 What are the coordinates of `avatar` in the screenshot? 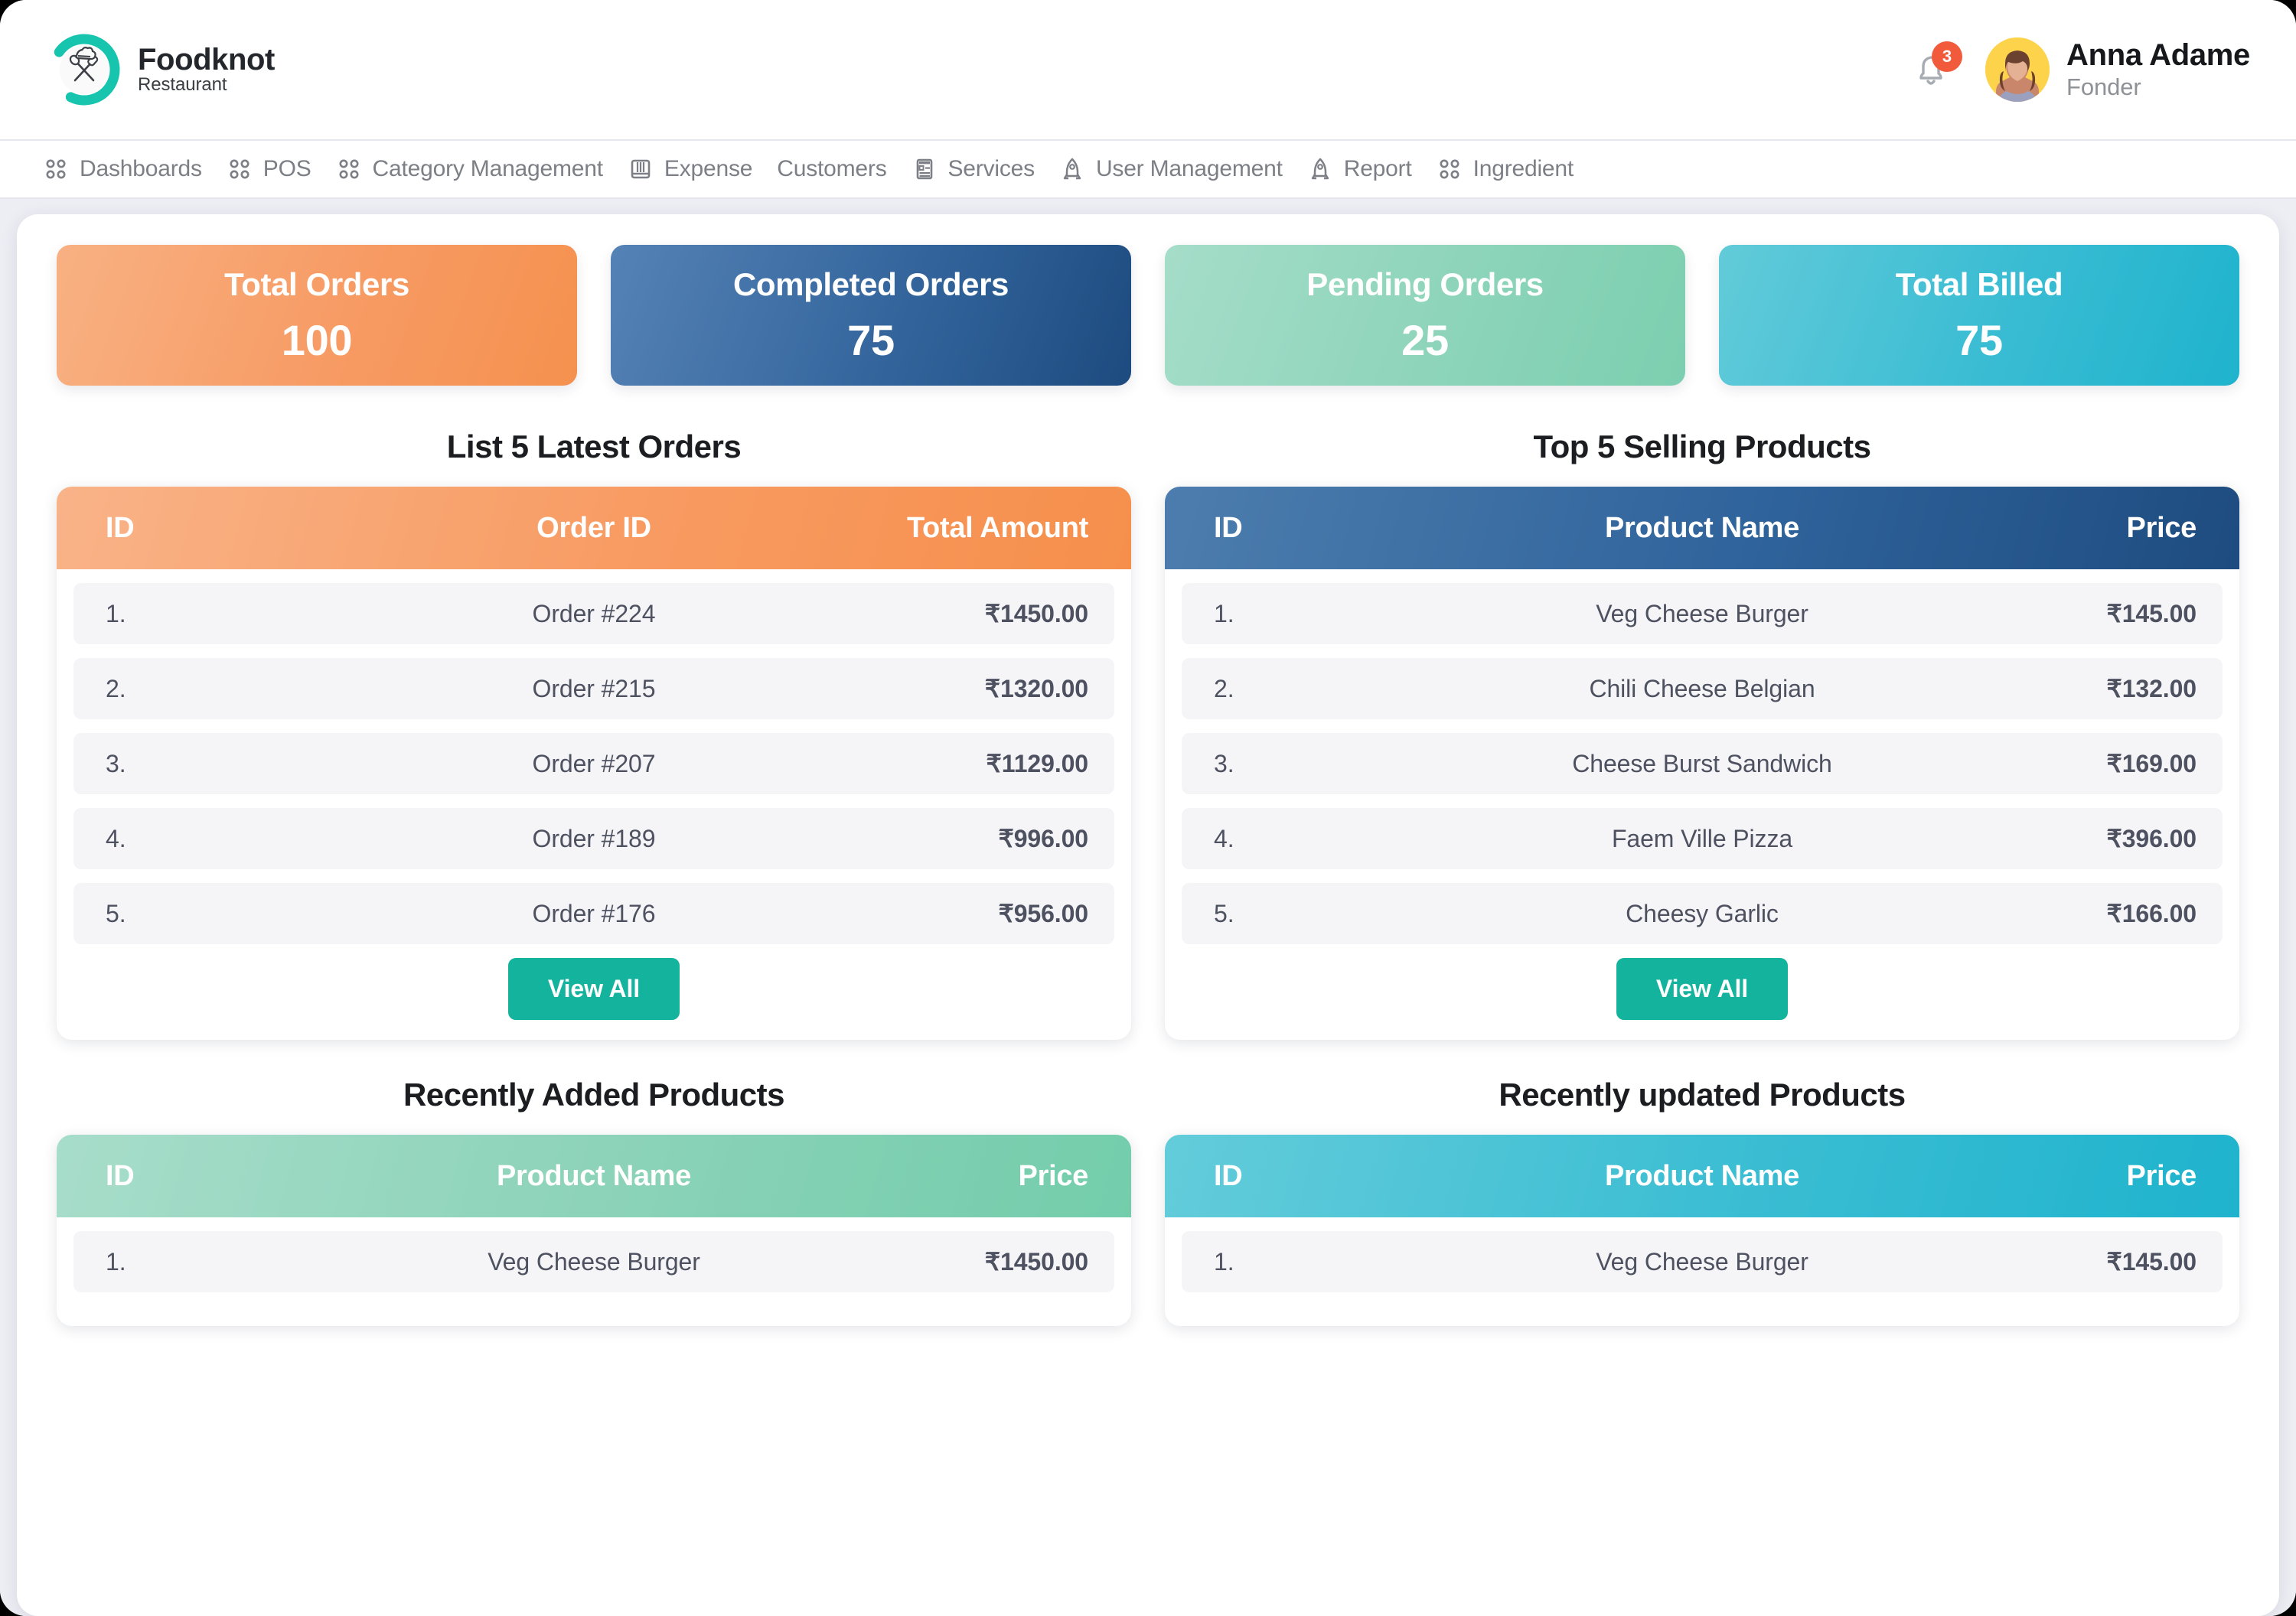 It's located at (2017, 69).